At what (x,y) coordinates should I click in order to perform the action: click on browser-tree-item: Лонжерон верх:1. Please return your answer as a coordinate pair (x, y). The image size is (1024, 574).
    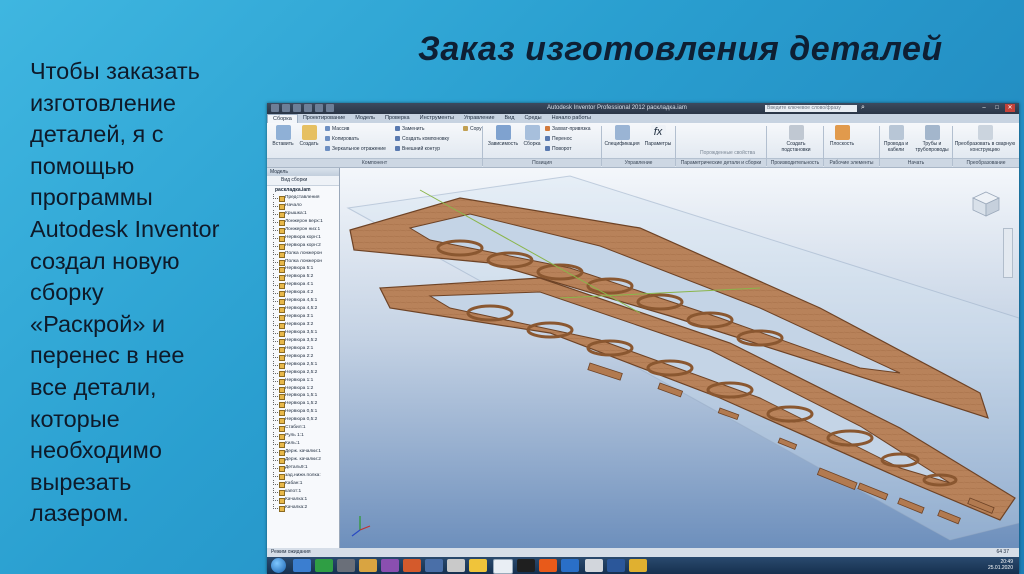
    Looking at the image, I should click on (303, 221).